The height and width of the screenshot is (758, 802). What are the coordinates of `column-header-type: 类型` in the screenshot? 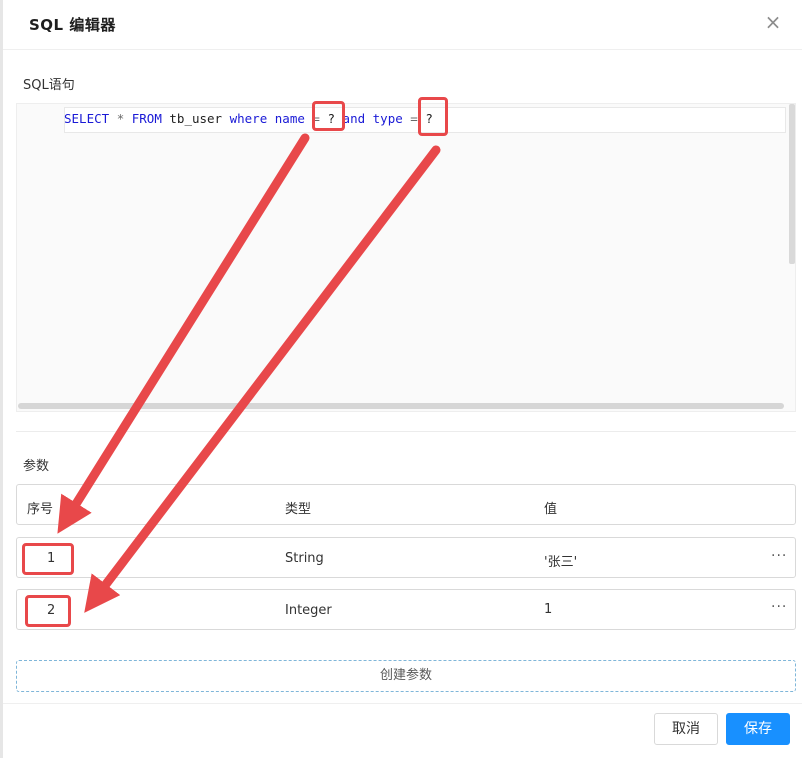 It's located at (298, 509).